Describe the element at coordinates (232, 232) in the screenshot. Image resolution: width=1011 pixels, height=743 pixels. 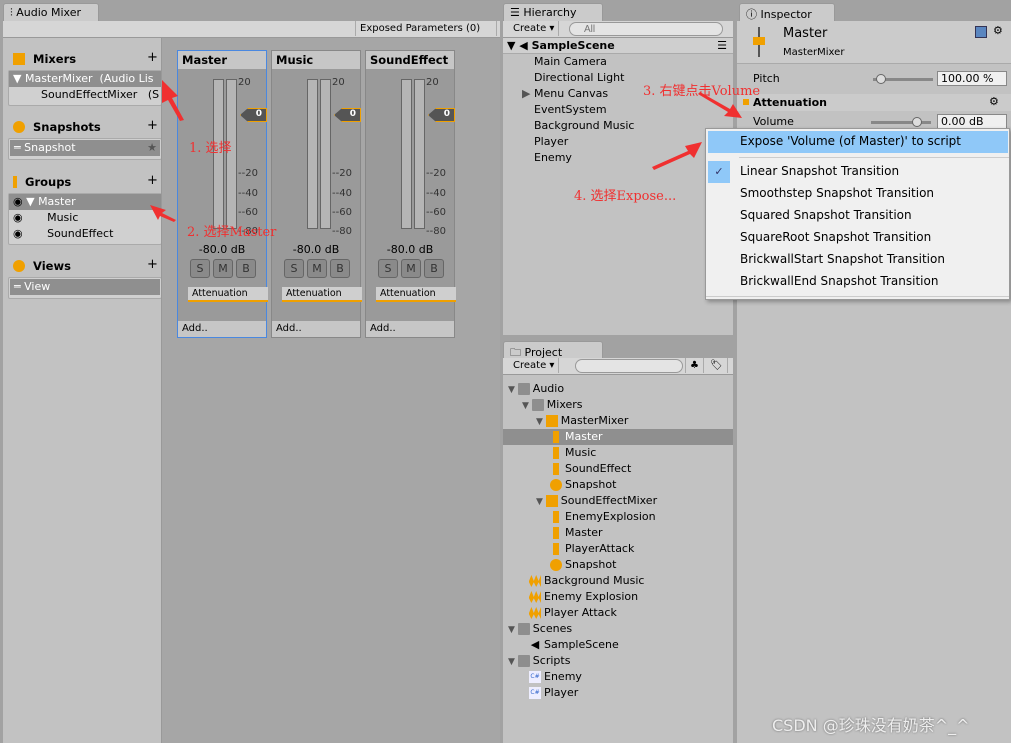
I see `annotation-step-2: 2. 选择Master` at that location.